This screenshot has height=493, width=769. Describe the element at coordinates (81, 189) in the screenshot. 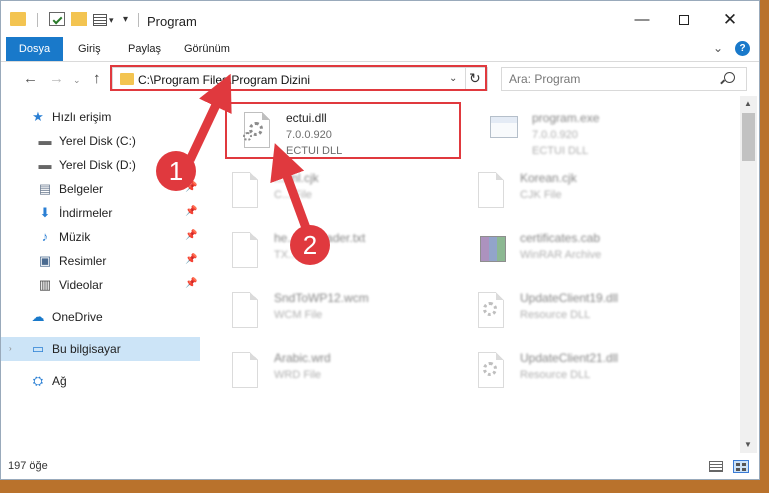

I see `sidebar-item-label: Belgeler` at that location.